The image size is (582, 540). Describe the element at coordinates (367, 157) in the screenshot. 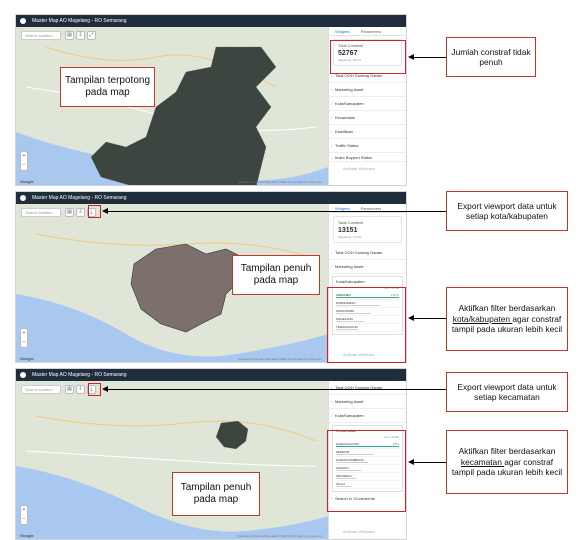

I see `accordion-item: Index Buyport Status` at that location.